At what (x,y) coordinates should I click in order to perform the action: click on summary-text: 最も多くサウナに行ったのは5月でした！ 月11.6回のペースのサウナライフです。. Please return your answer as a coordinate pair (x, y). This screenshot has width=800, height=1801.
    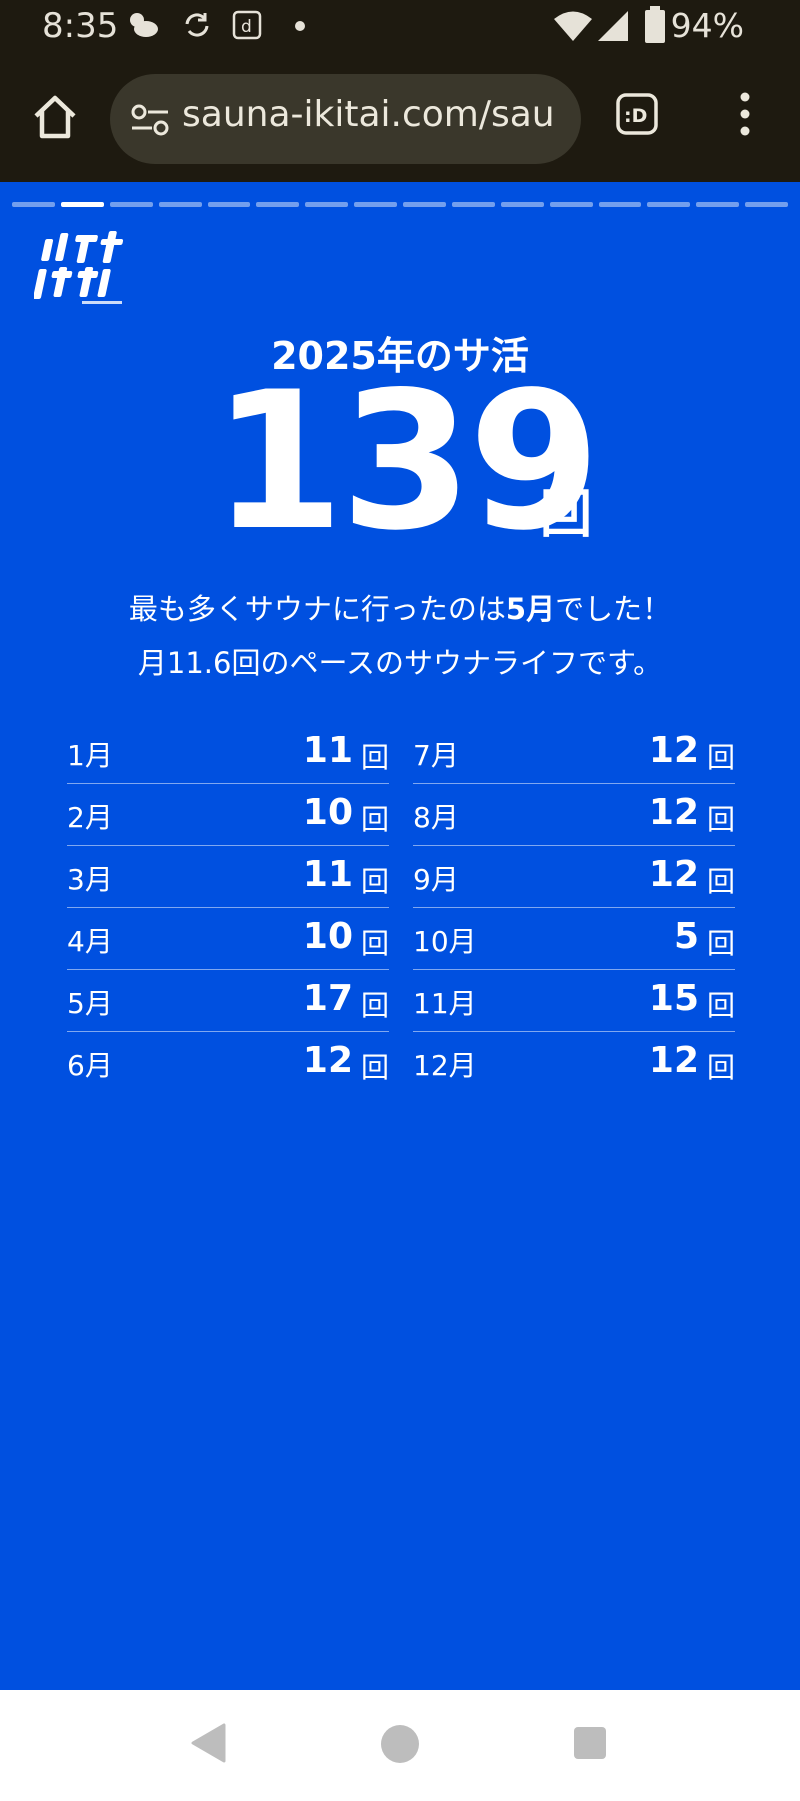
    Looking at the image, I should click on (400, 636).